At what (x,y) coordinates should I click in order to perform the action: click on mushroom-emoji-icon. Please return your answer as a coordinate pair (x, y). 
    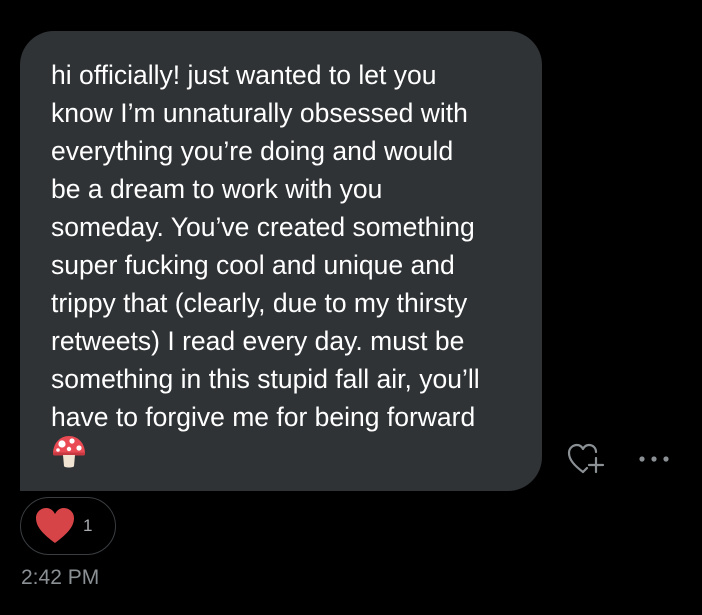
    Looking at the image, I should click on (69, 452).